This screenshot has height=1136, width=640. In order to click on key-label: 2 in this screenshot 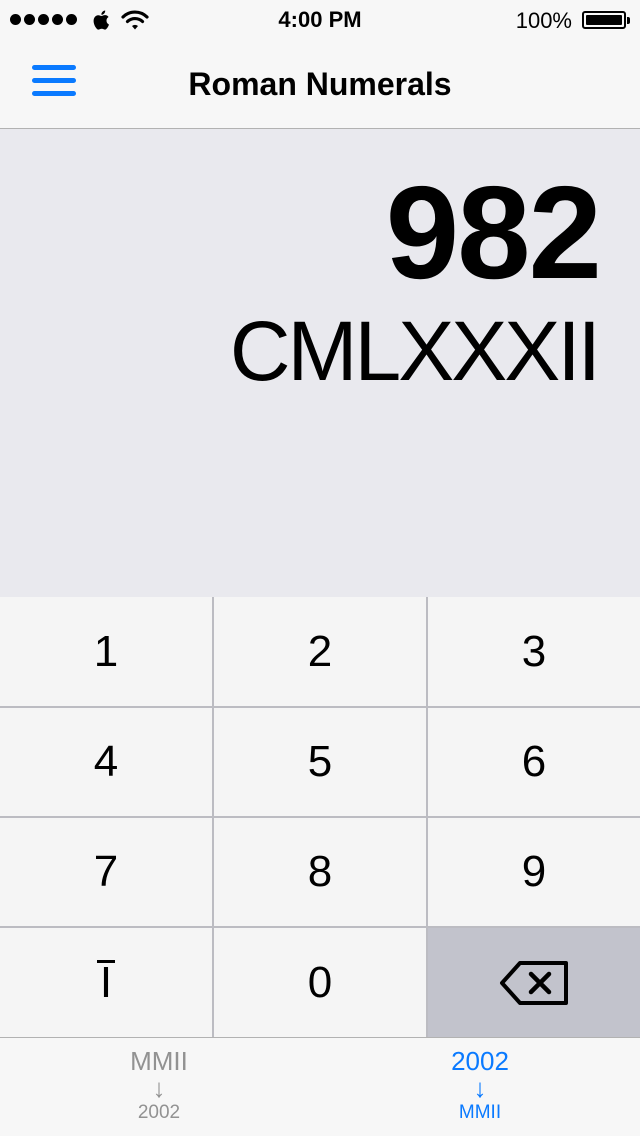, I will do `click(320, 651)`.